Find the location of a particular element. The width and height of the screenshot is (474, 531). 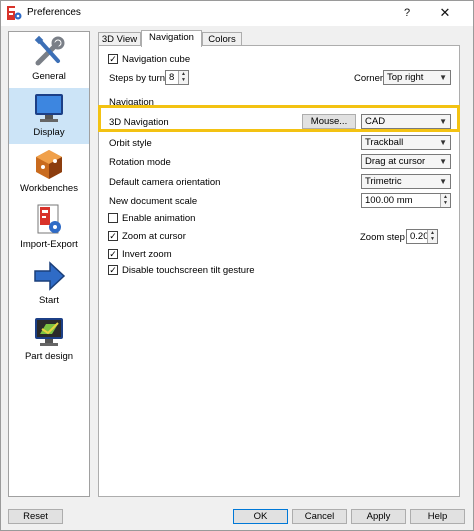

cancel-label: Cancel is located at coordinates (319, 516).